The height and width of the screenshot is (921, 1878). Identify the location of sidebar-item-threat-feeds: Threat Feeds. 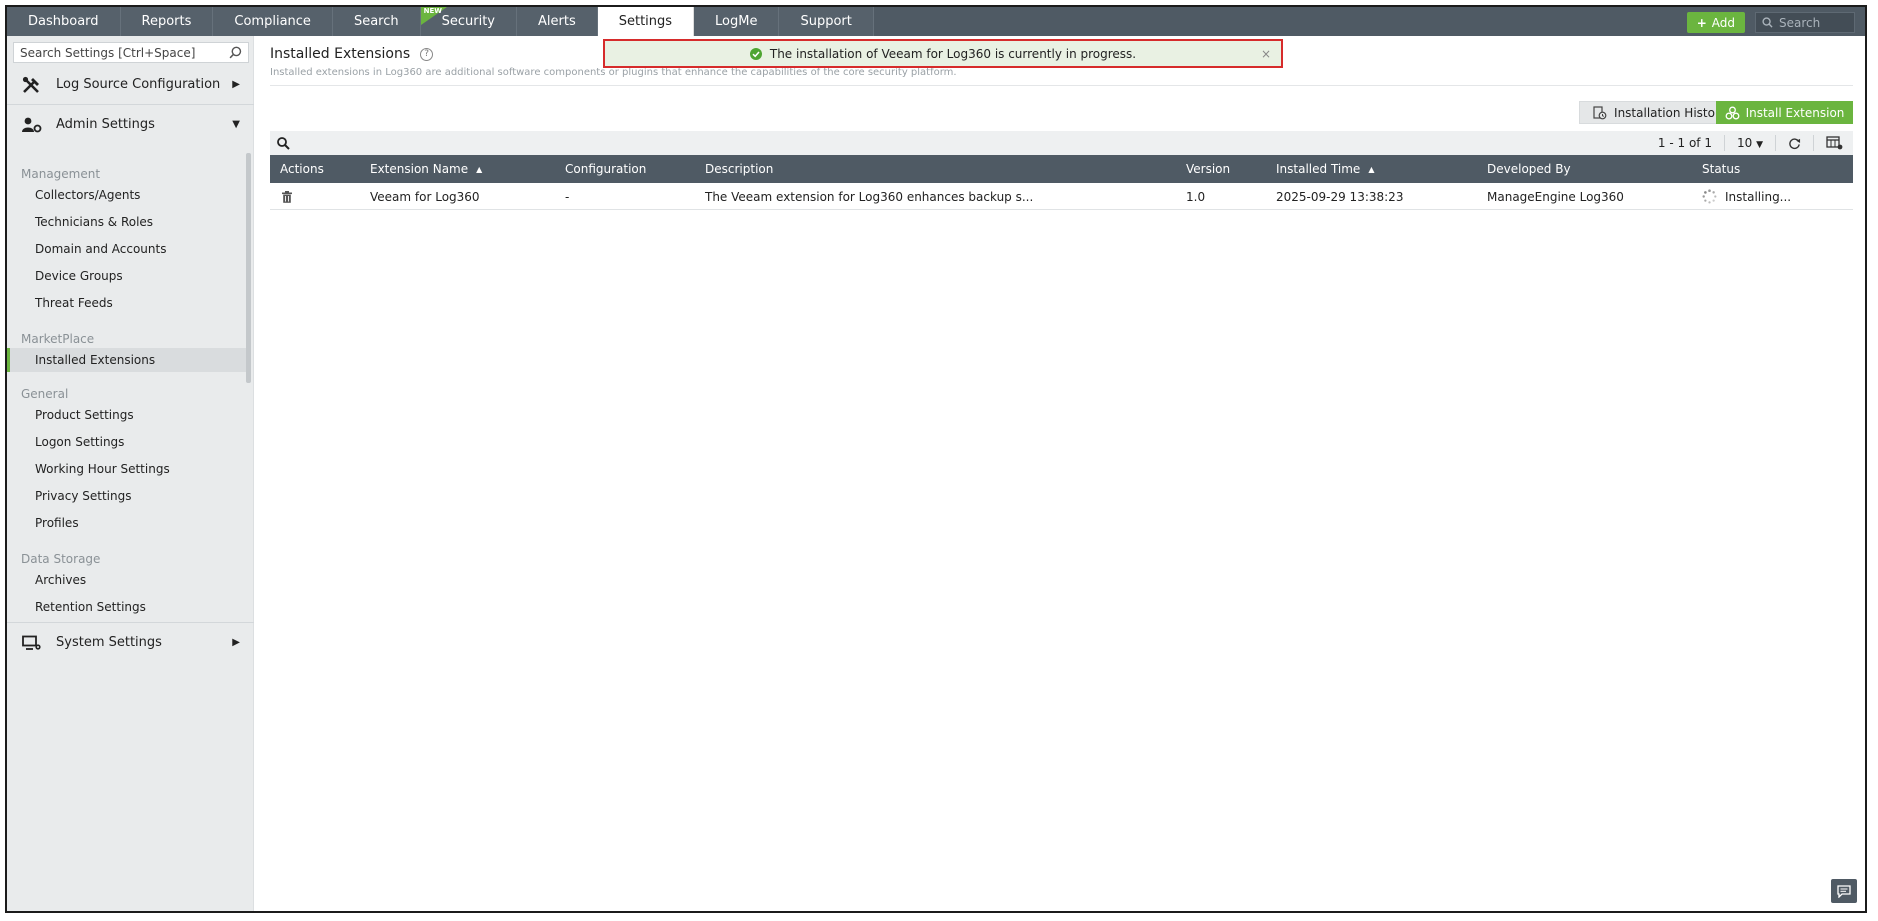
(127, 303).